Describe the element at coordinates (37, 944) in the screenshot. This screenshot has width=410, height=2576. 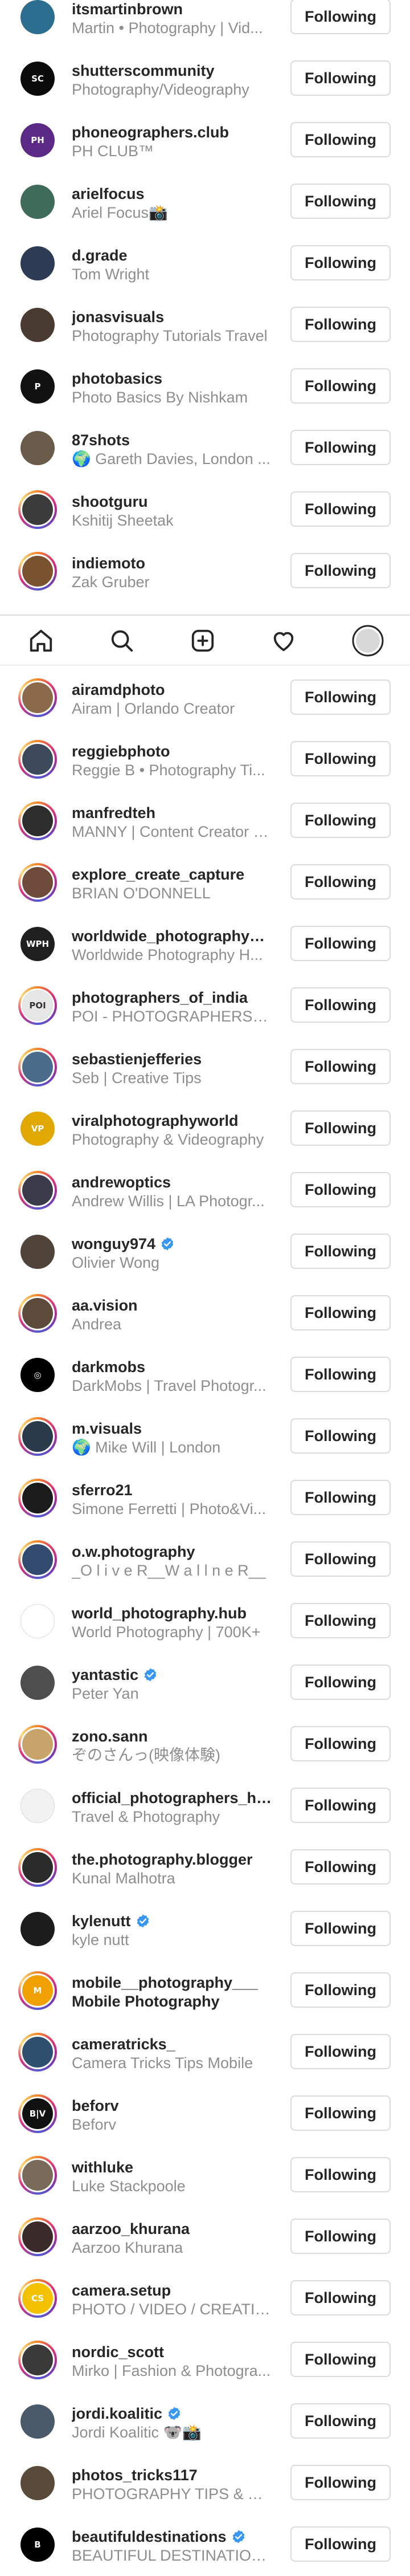
I see `avatar-frame: WPH` at that location.